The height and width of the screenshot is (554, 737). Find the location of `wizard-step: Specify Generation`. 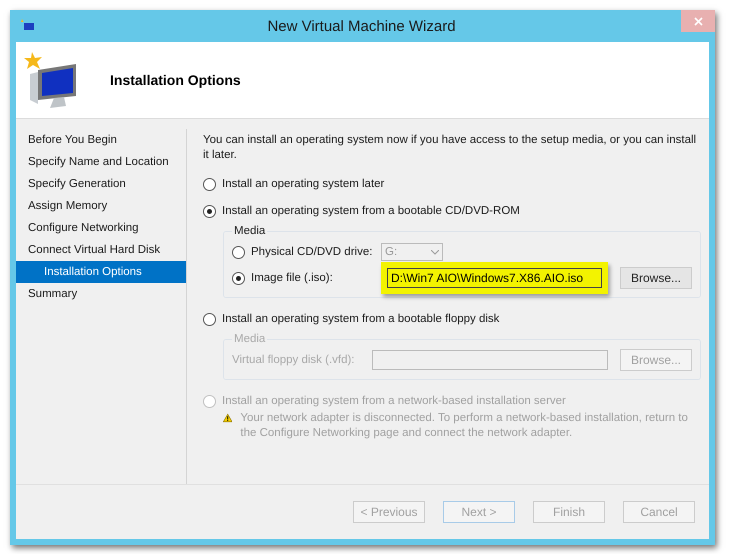

wizard-step: Specify Generation is located at coordinates (101, 184).